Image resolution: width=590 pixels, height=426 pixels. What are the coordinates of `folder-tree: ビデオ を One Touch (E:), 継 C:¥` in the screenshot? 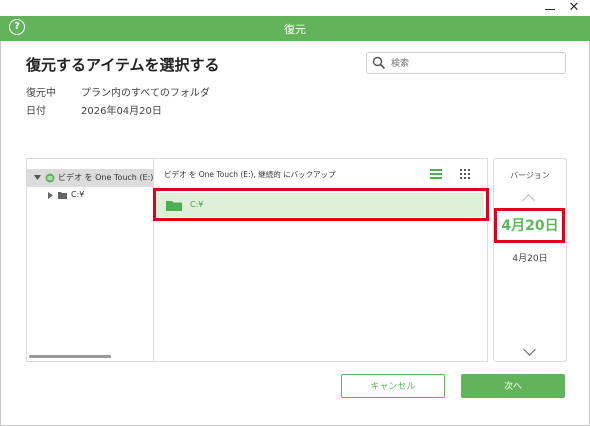 It's located at (90, 260).